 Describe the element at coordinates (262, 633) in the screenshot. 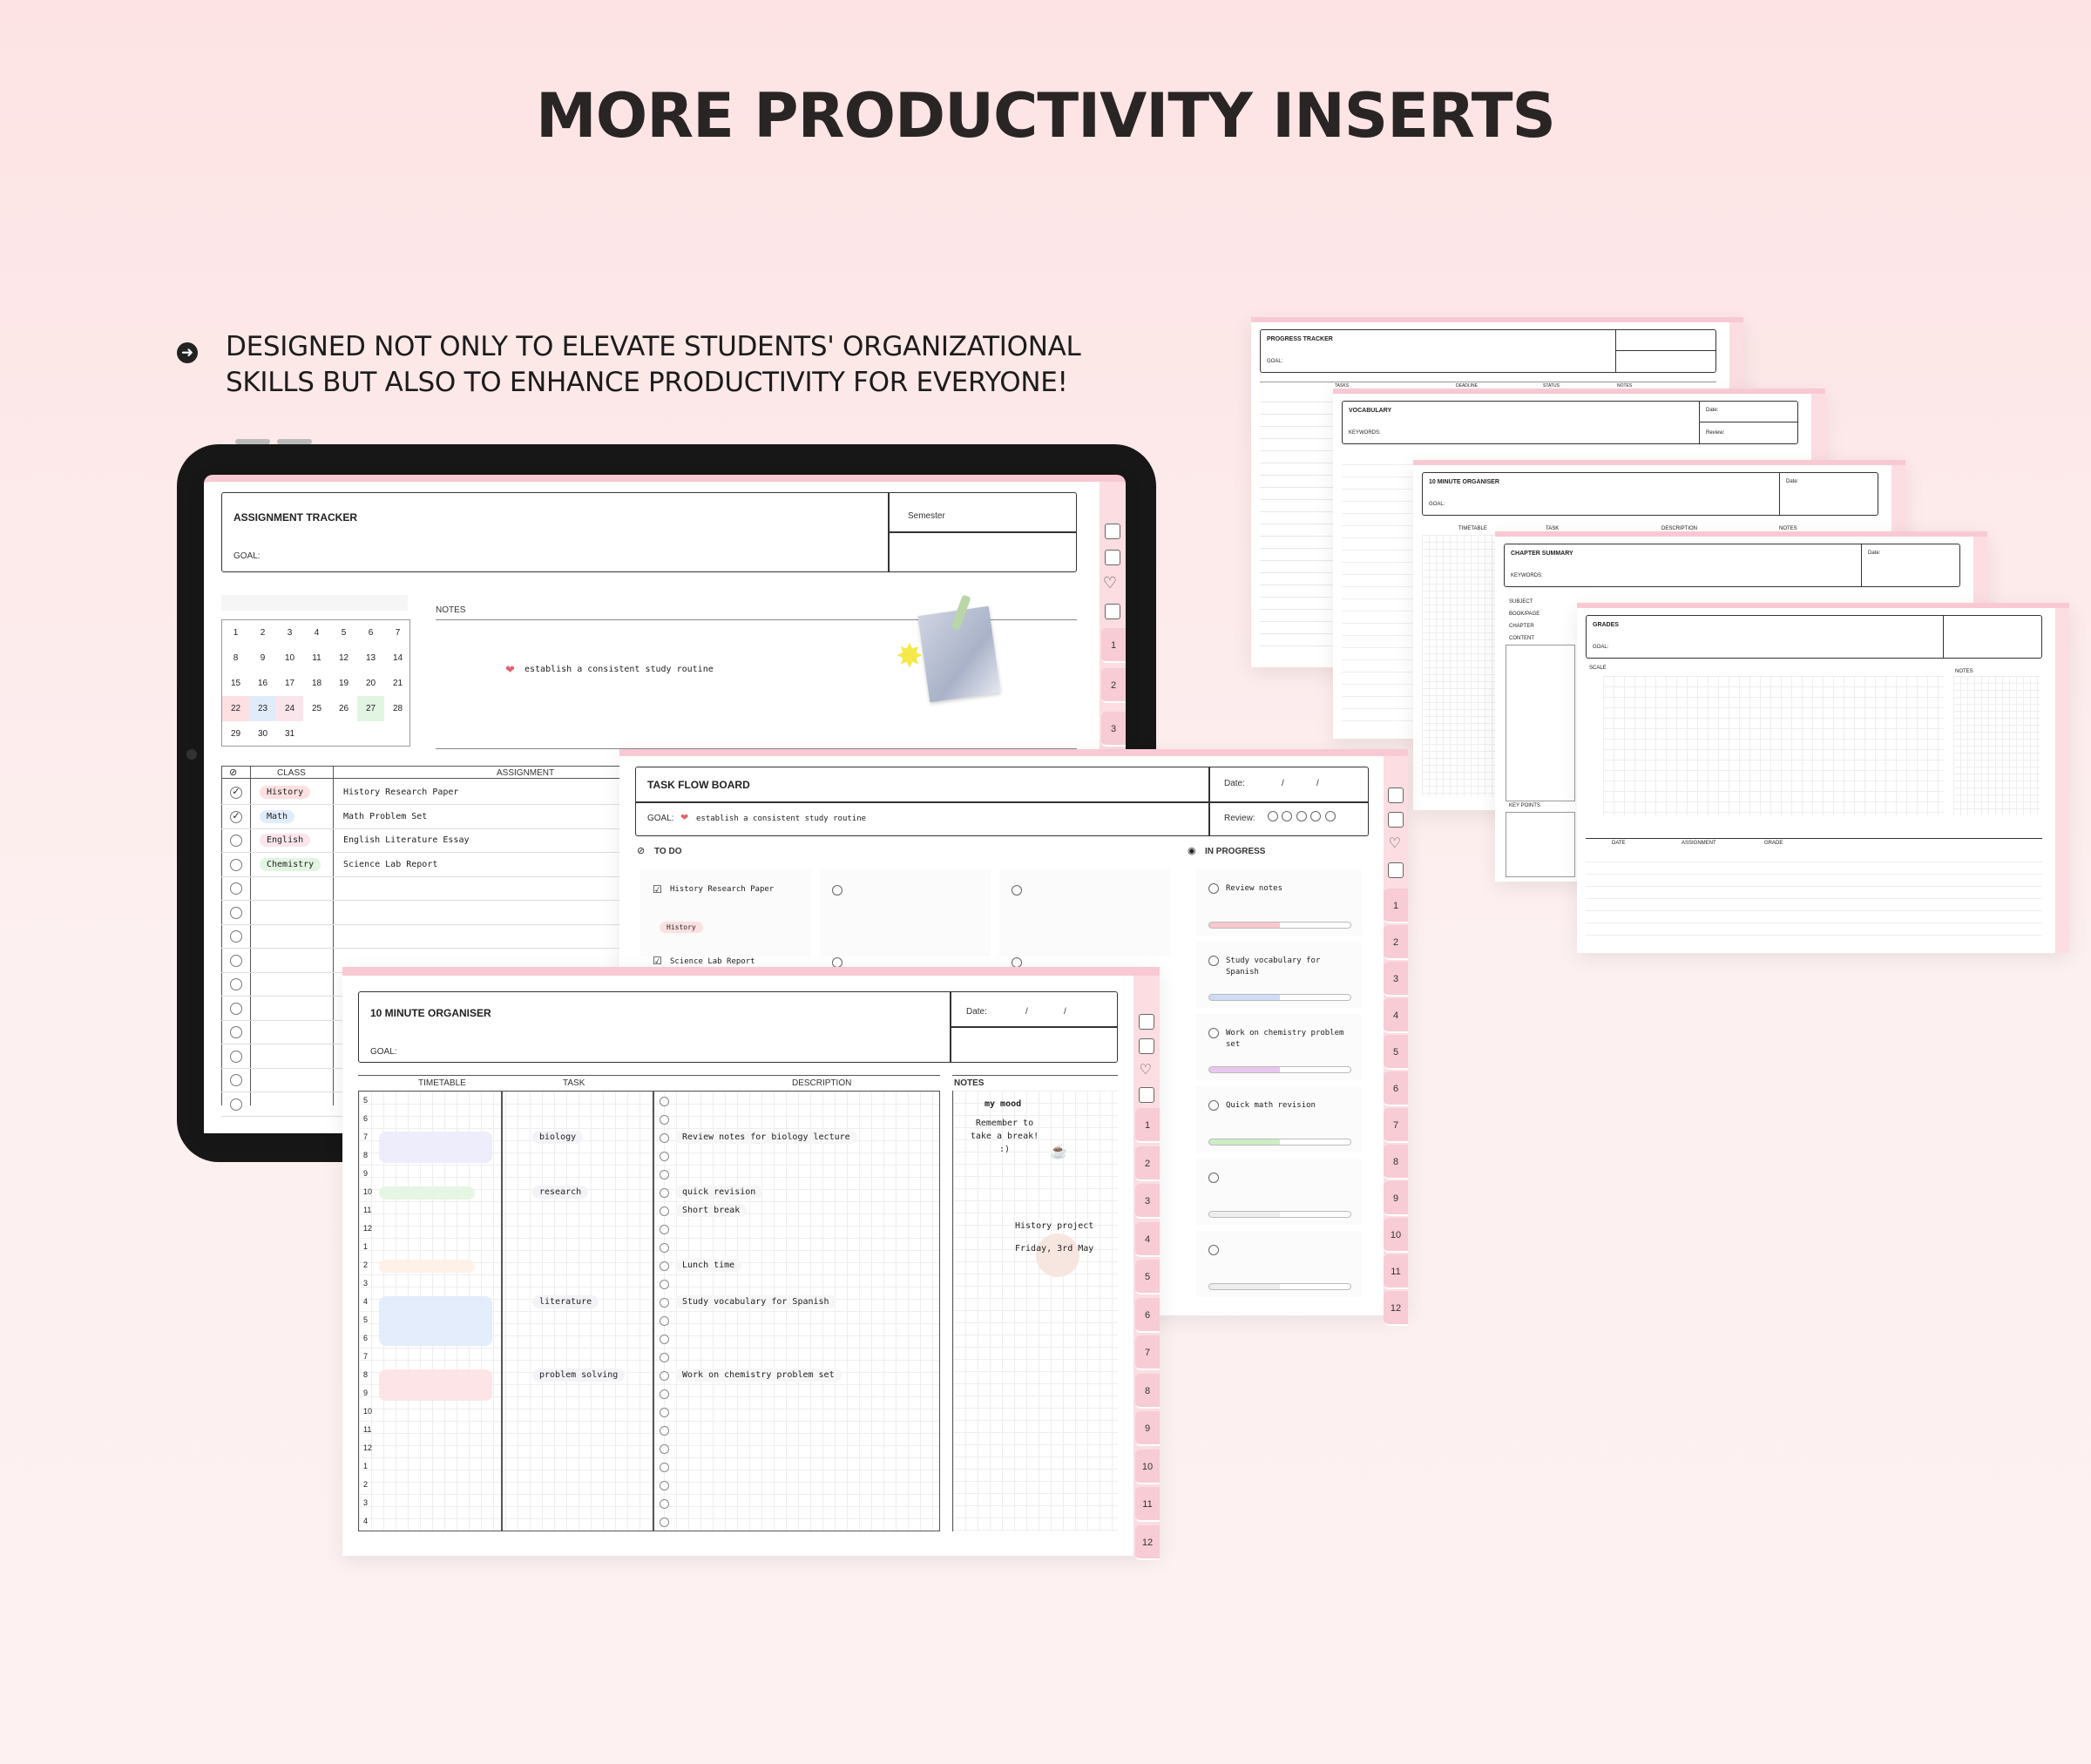

I see `calendar-day: 2` at that location.